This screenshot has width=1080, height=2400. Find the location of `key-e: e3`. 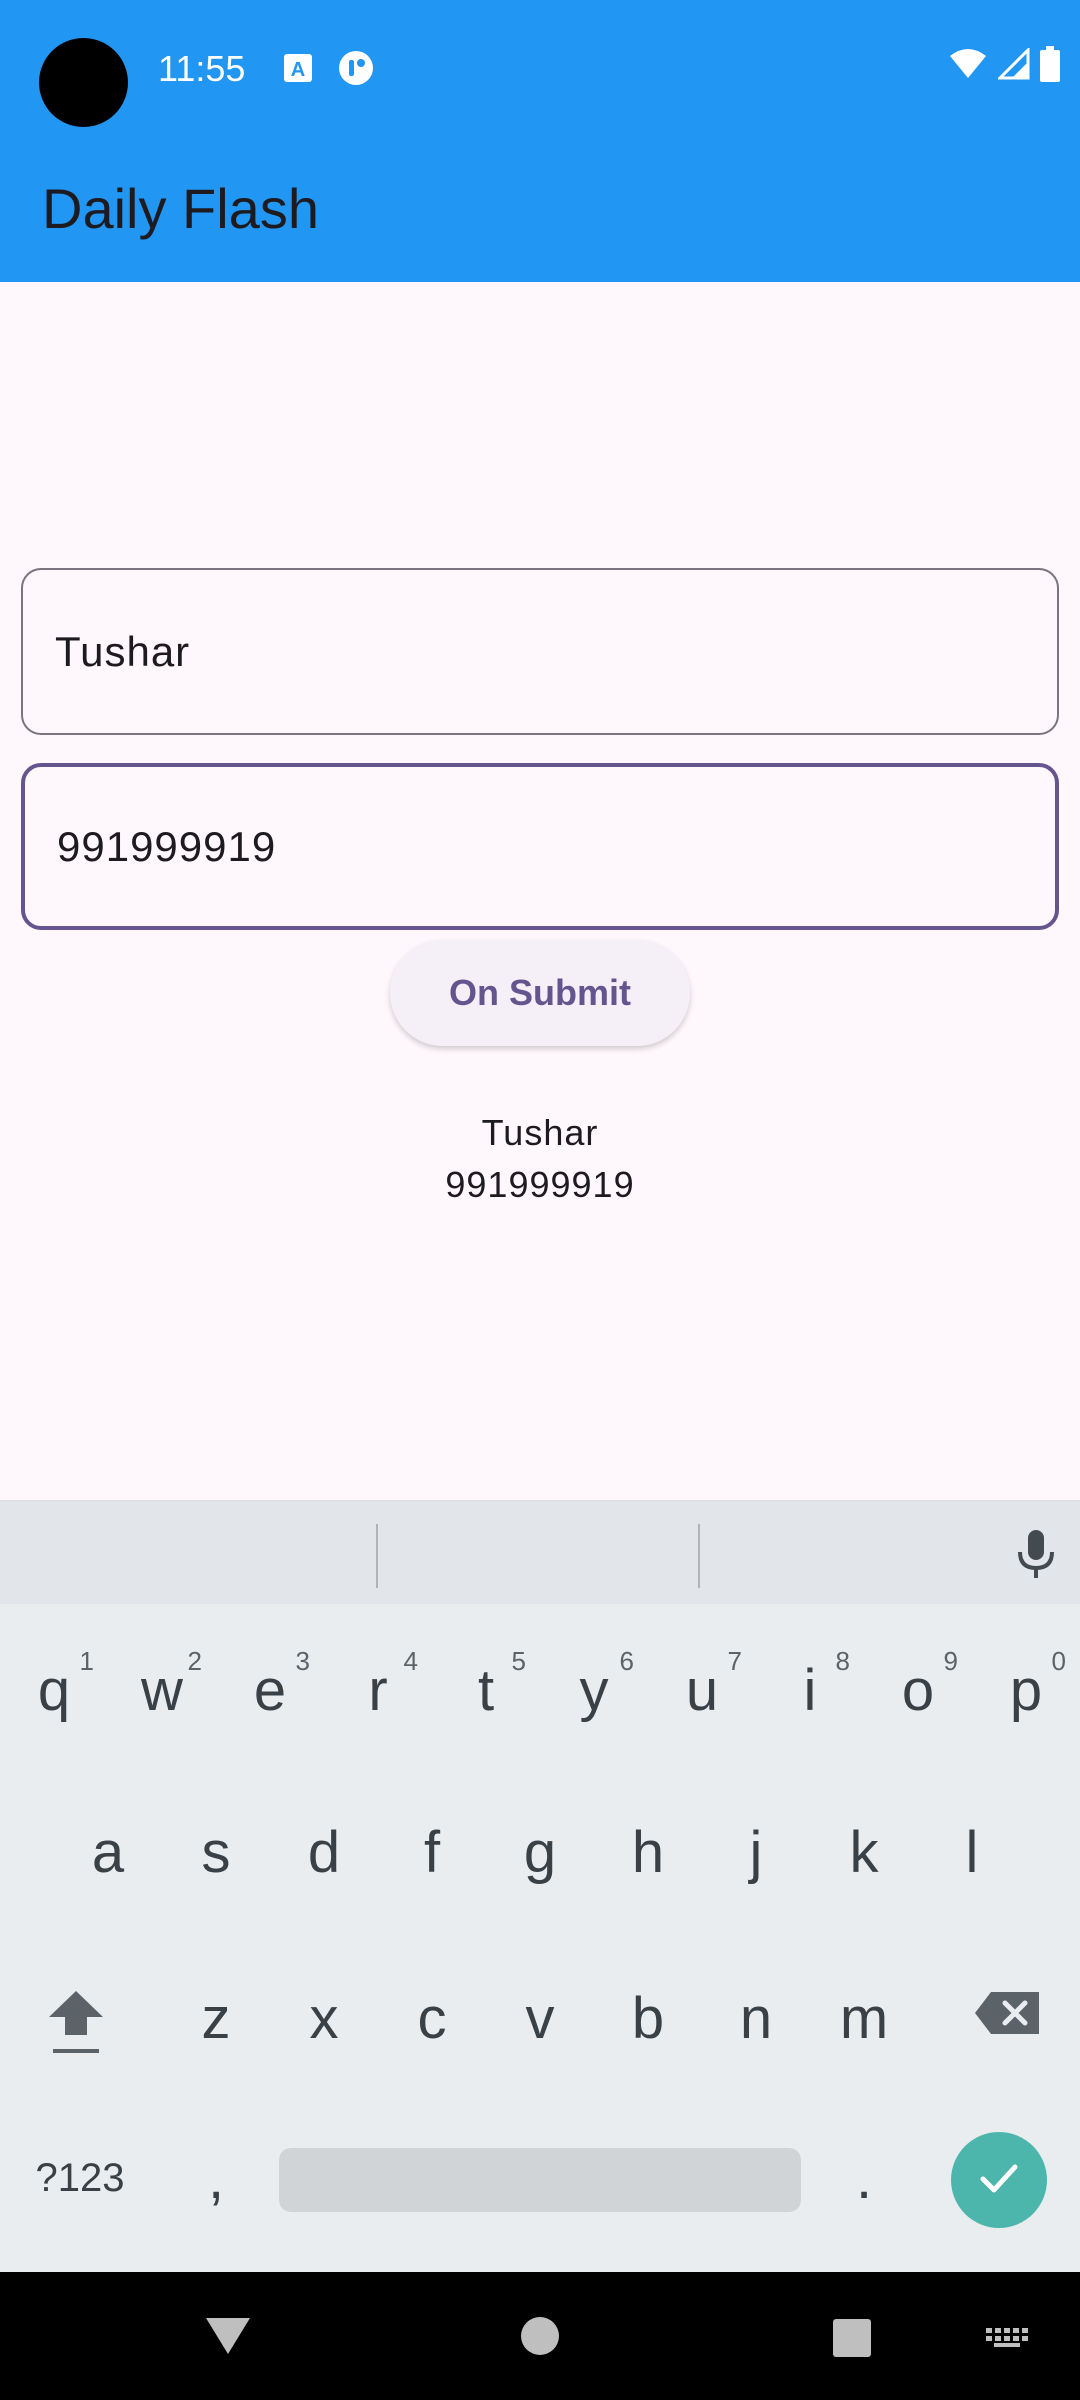

key-e: e3 is located at coordinates (270, 1690).